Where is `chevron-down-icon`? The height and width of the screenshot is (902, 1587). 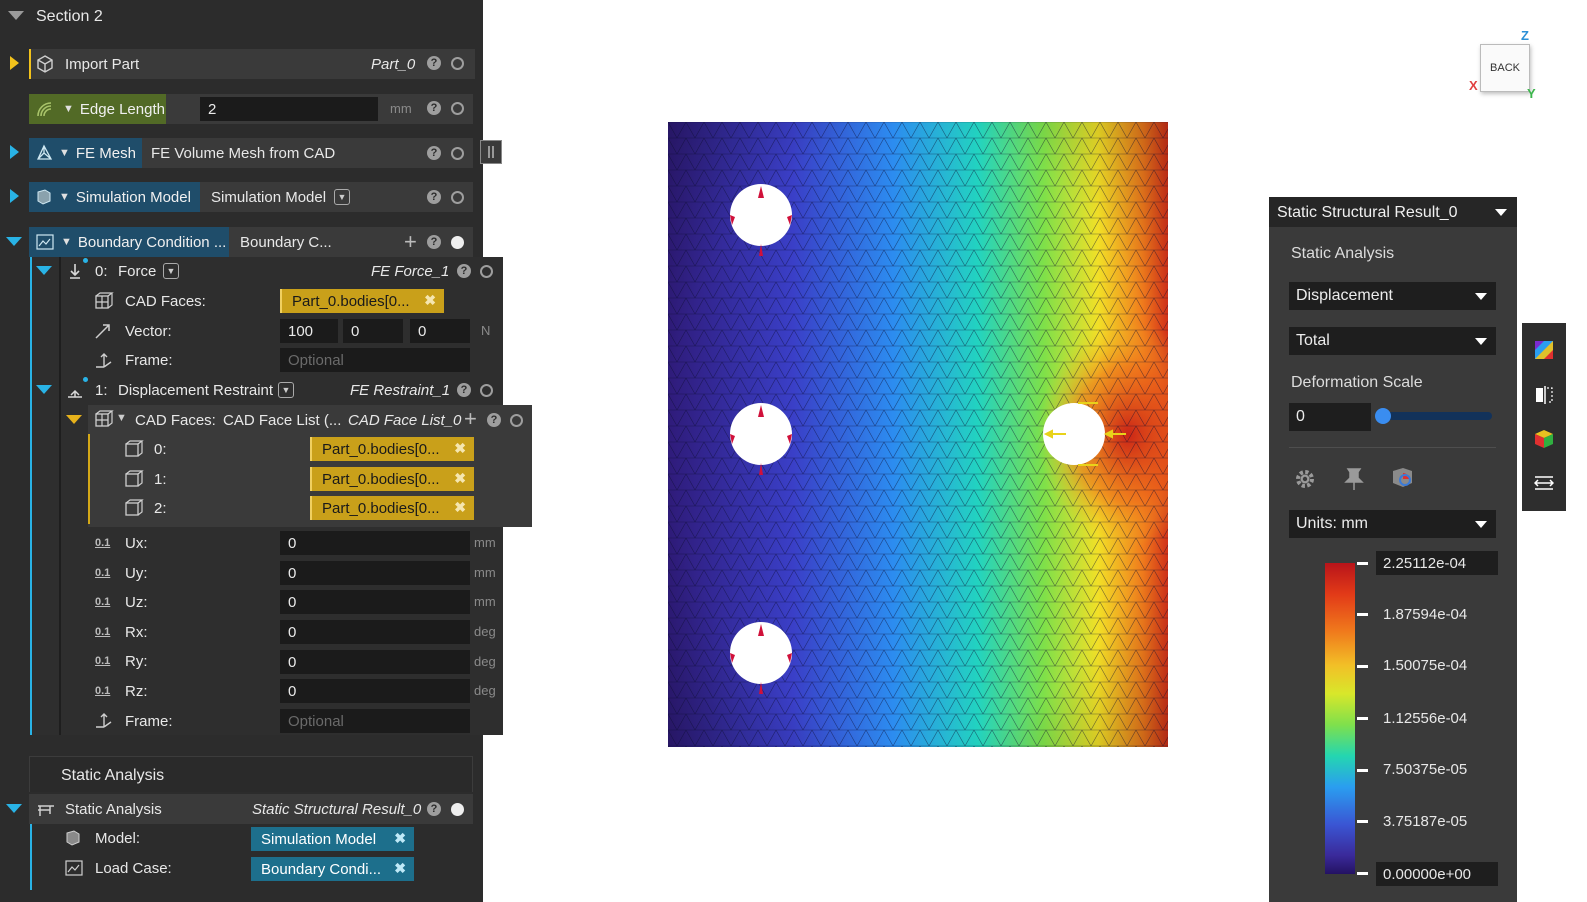 chevron-down-icon is located at coordinates (1501, 212).